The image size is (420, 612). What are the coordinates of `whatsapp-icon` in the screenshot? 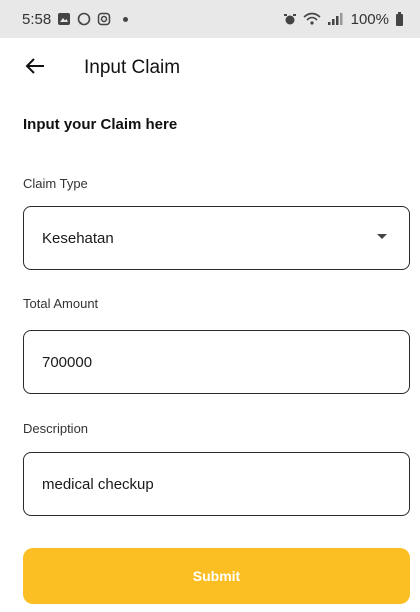 It's located at (84, 19).